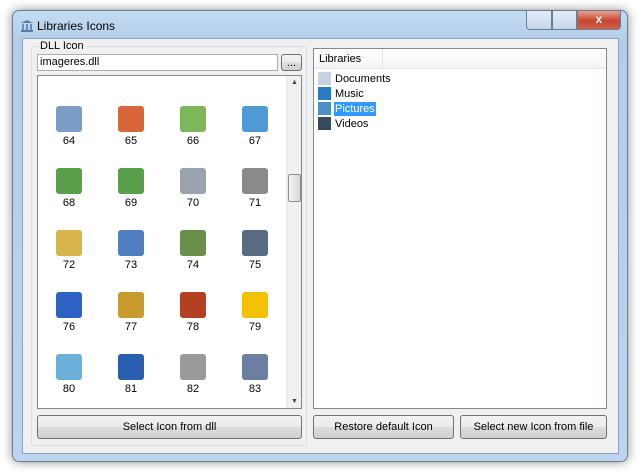  I want to click on icon-cell: 81, so click(131, 374).